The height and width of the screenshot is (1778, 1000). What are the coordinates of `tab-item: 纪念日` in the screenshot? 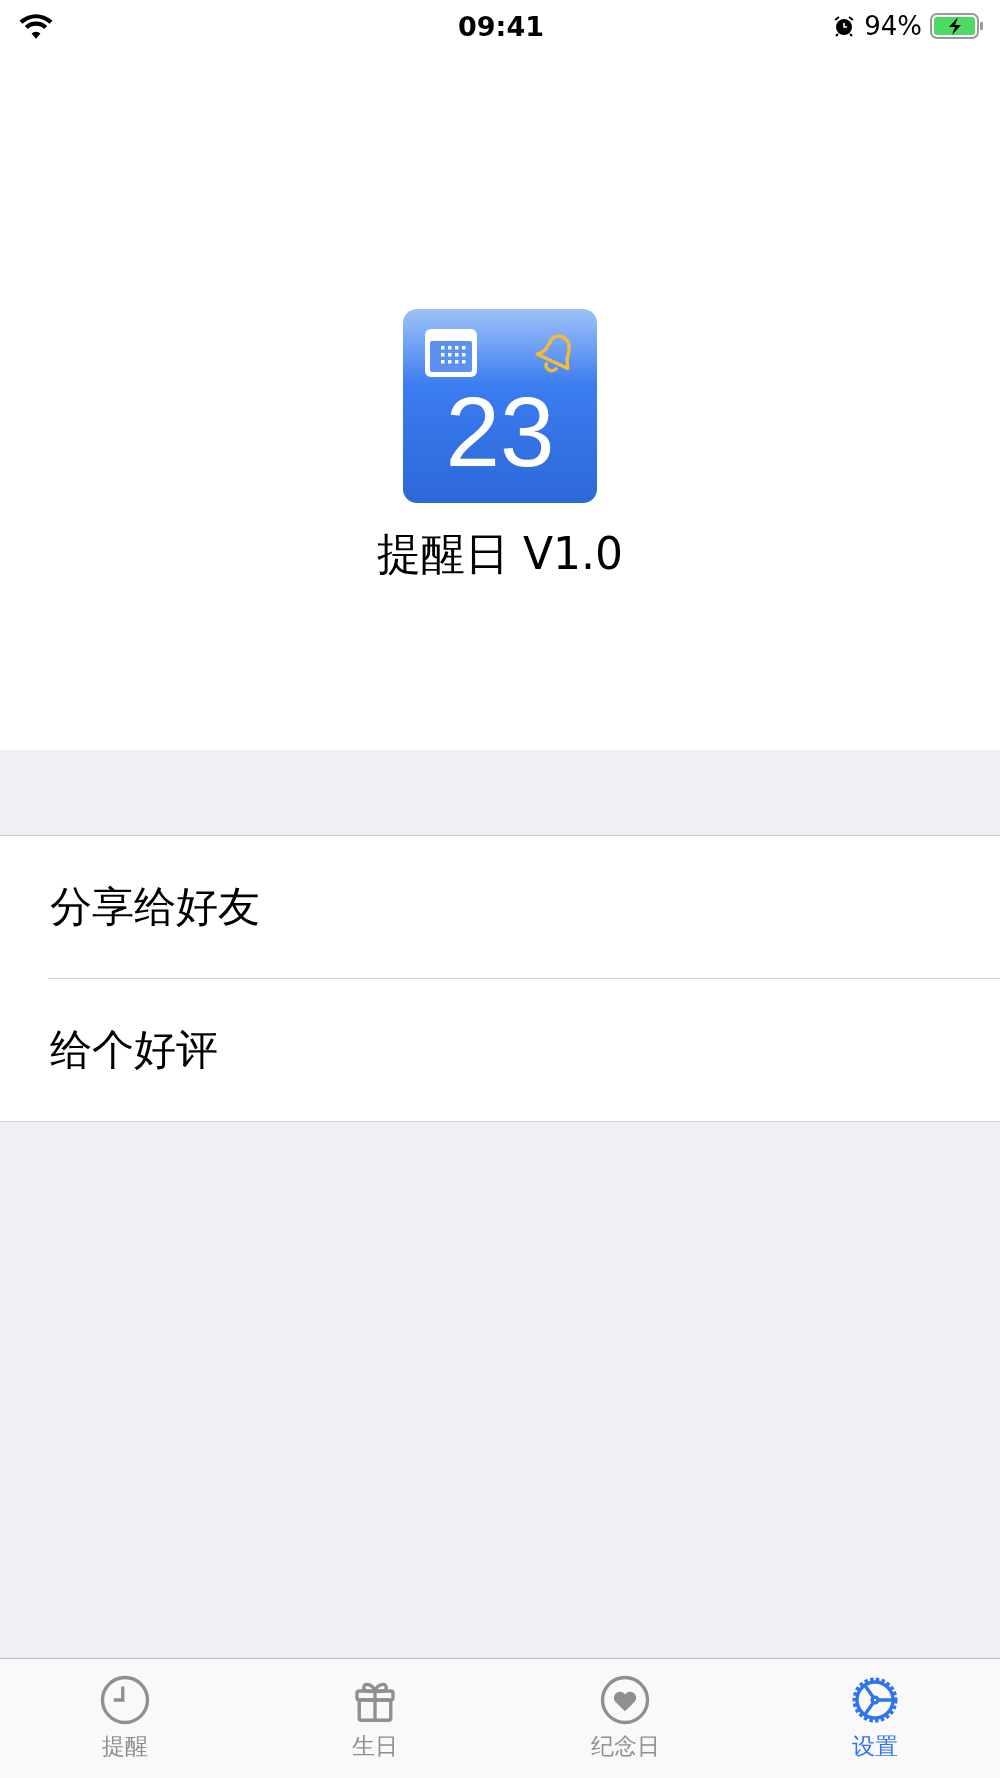 It's located at (625, 1718).